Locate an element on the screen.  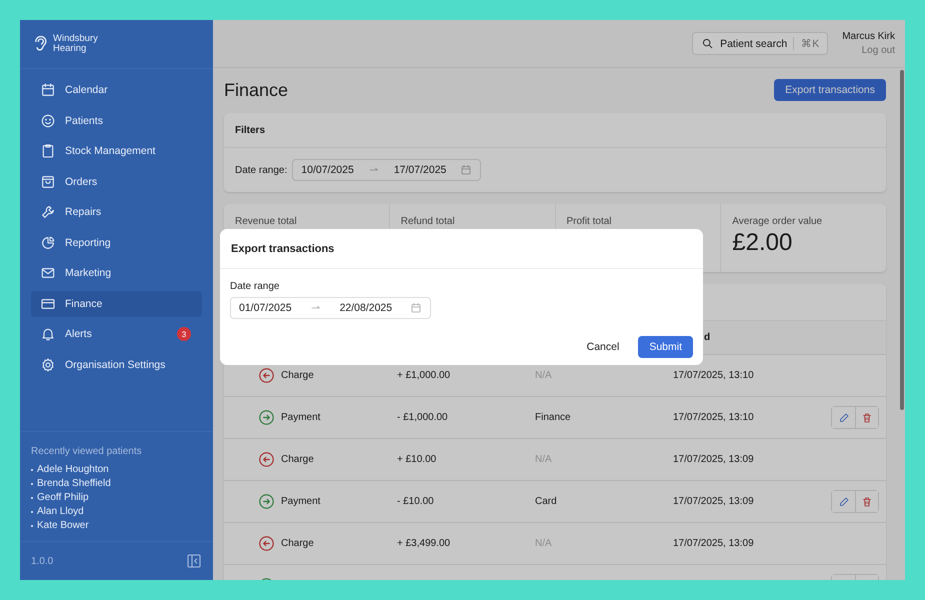
date-range-field: 10/07/2025 17/07/2025 is located at coordinates (387, 170).